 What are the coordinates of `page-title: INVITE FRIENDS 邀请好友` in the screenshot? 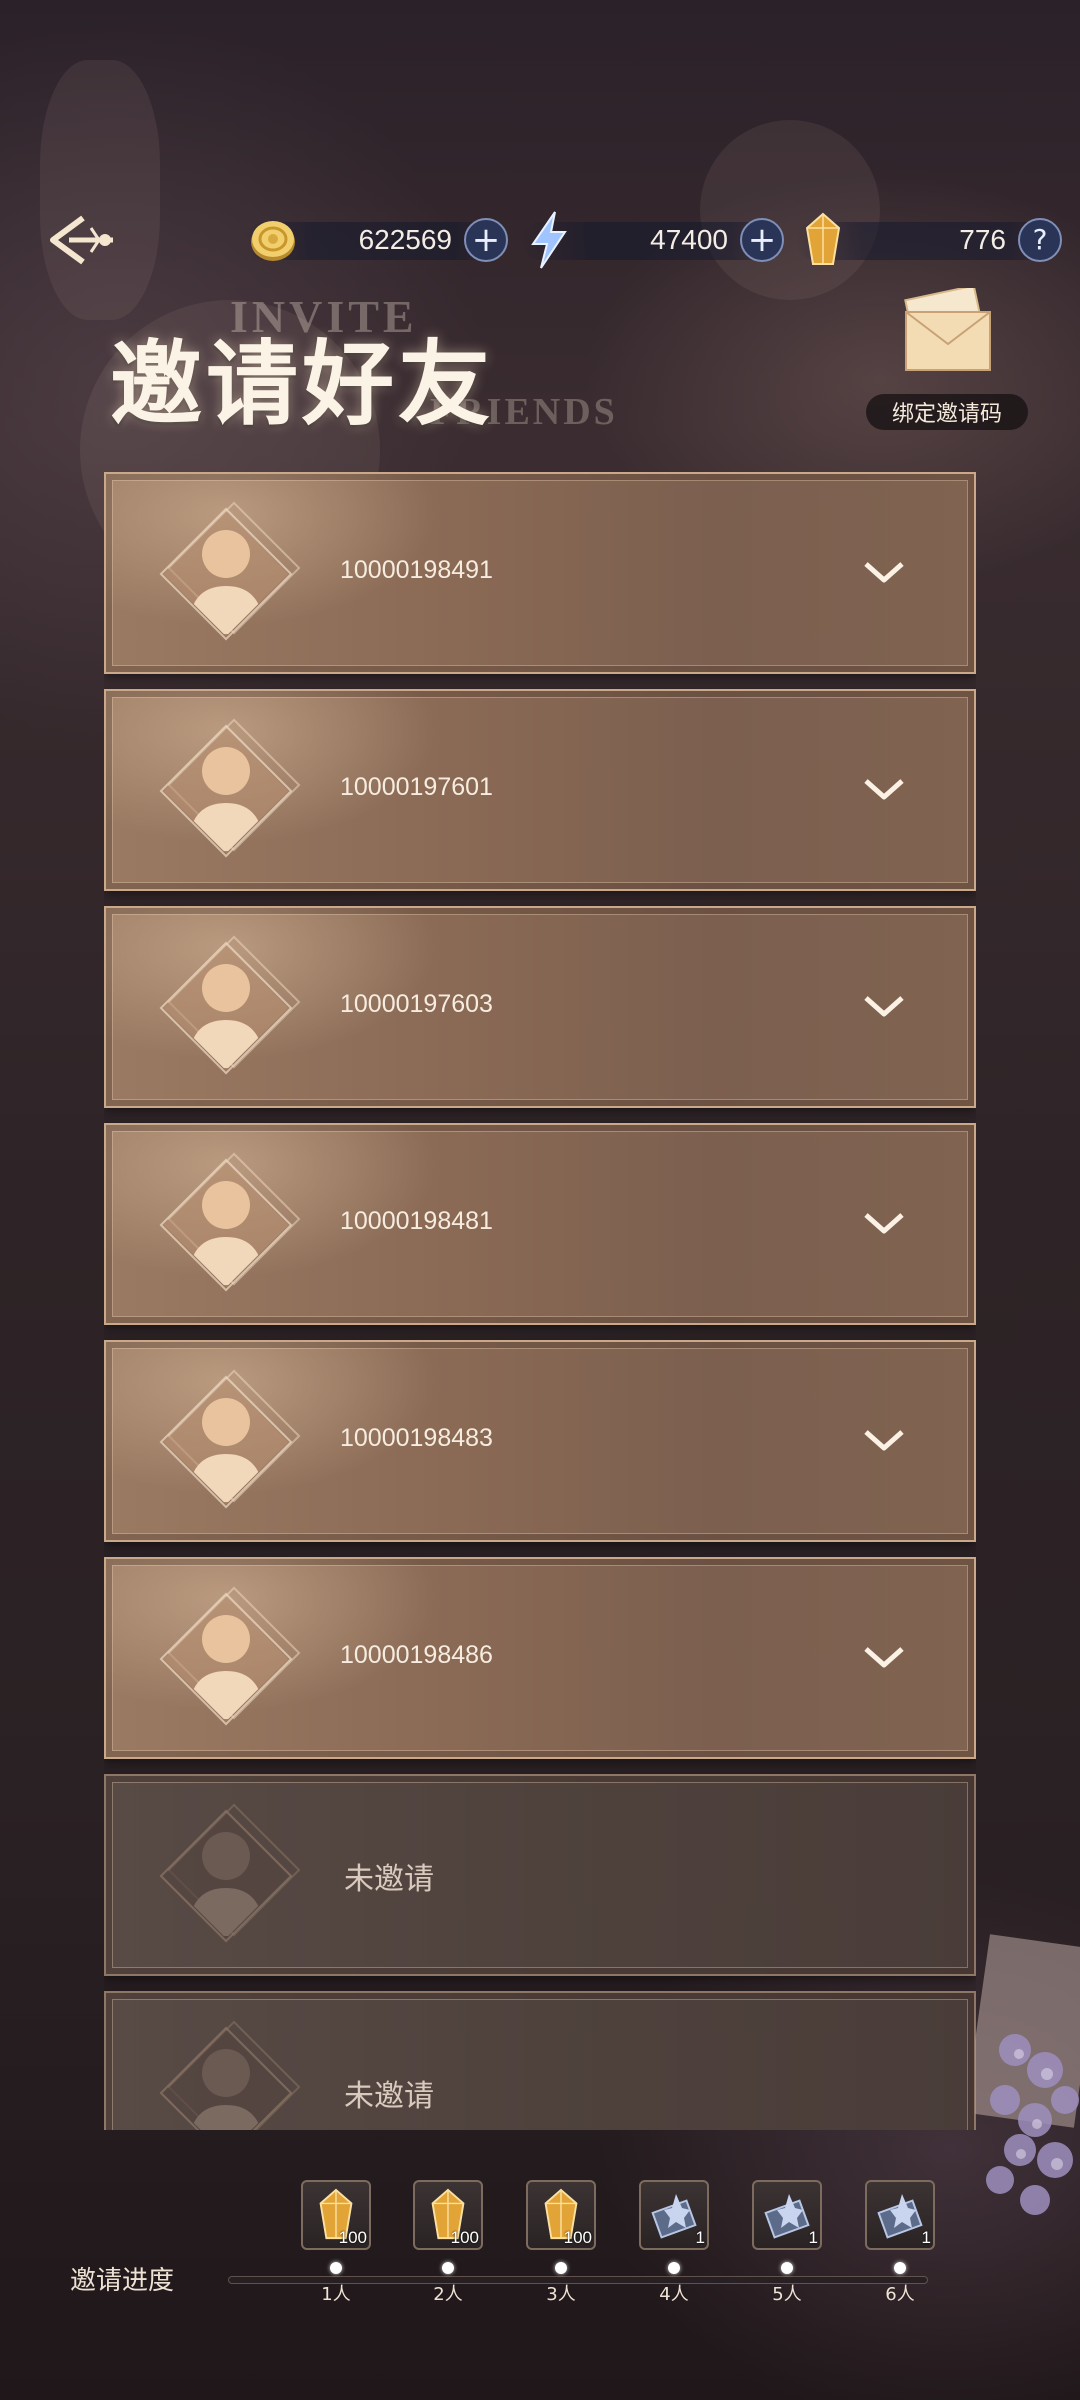 It's located at (410, 365).